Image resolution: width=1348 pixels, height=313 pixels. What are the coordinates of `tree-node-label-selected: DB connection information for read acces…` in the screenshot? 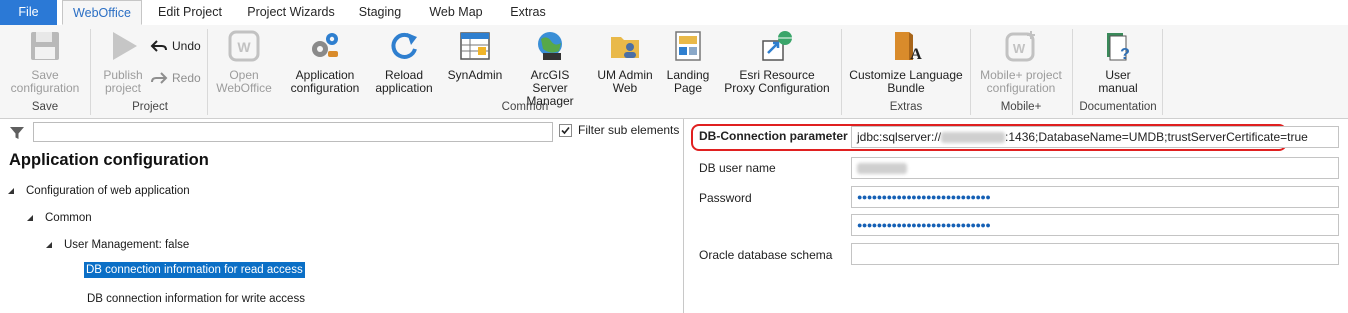 It's located at (194, 270).